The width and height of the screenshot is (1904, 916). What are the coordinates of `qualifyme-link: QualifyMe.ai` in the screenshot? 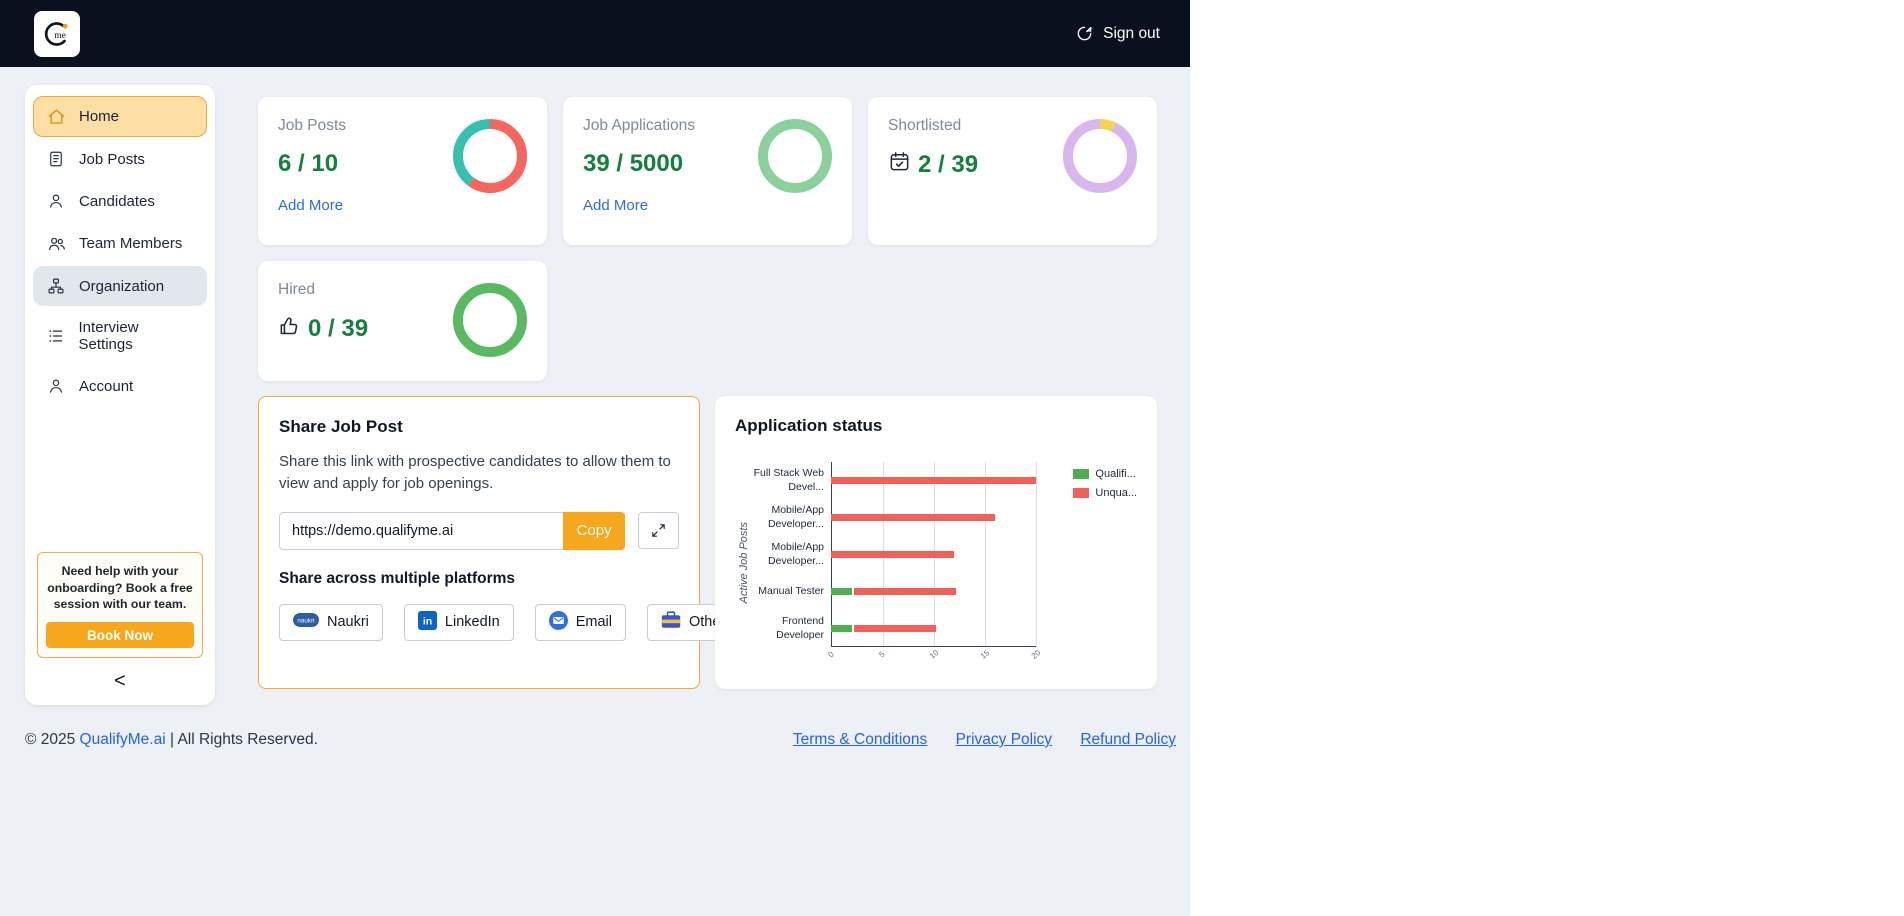 It's located at (123, 739).